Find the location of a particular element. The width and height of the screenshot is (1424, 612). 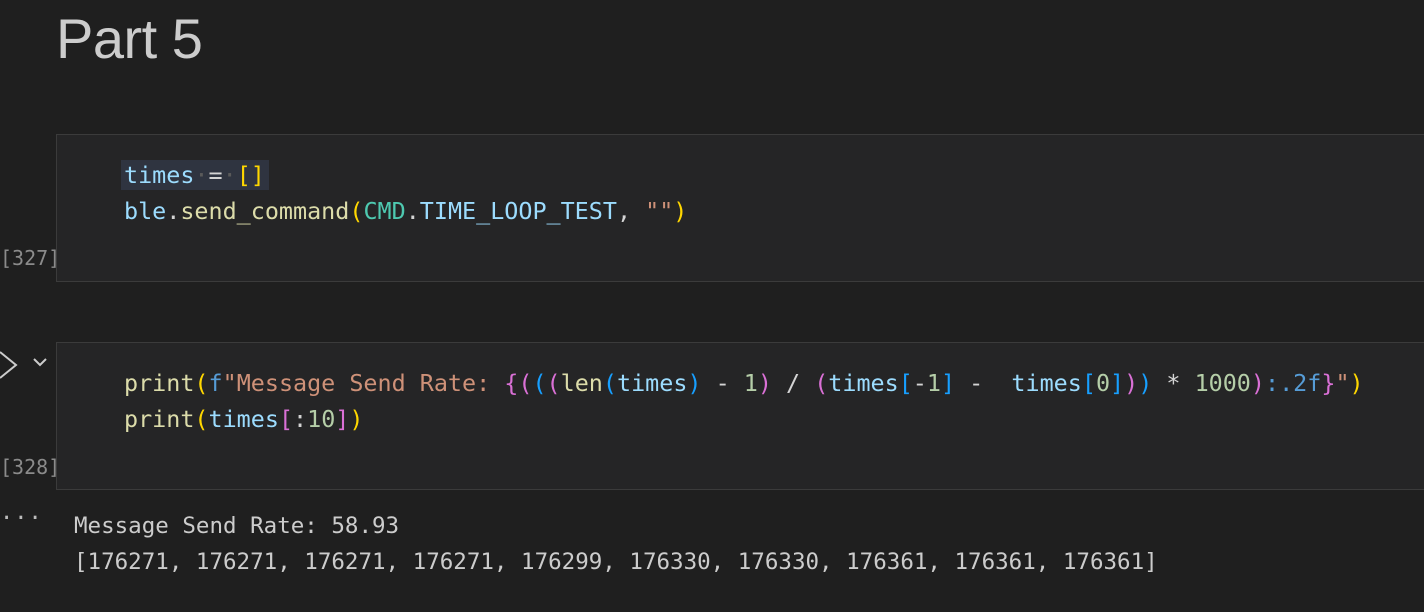

execution-count: [328] is located at coordinates (30, 467).